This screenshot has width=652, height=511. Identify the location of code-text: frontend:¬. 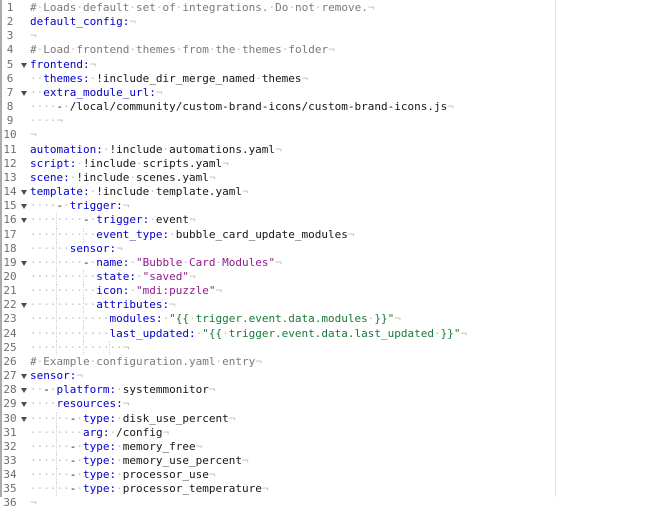
(63, 65).